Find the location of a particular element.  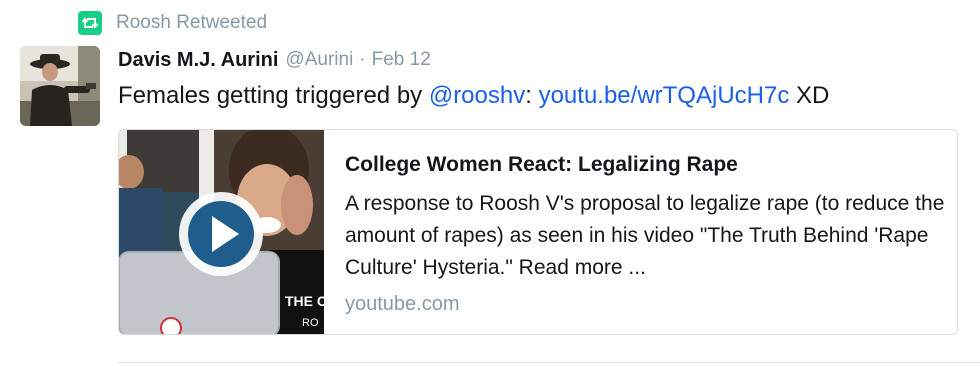

mention-link: @rooshv is located at coordinates (477, 95).